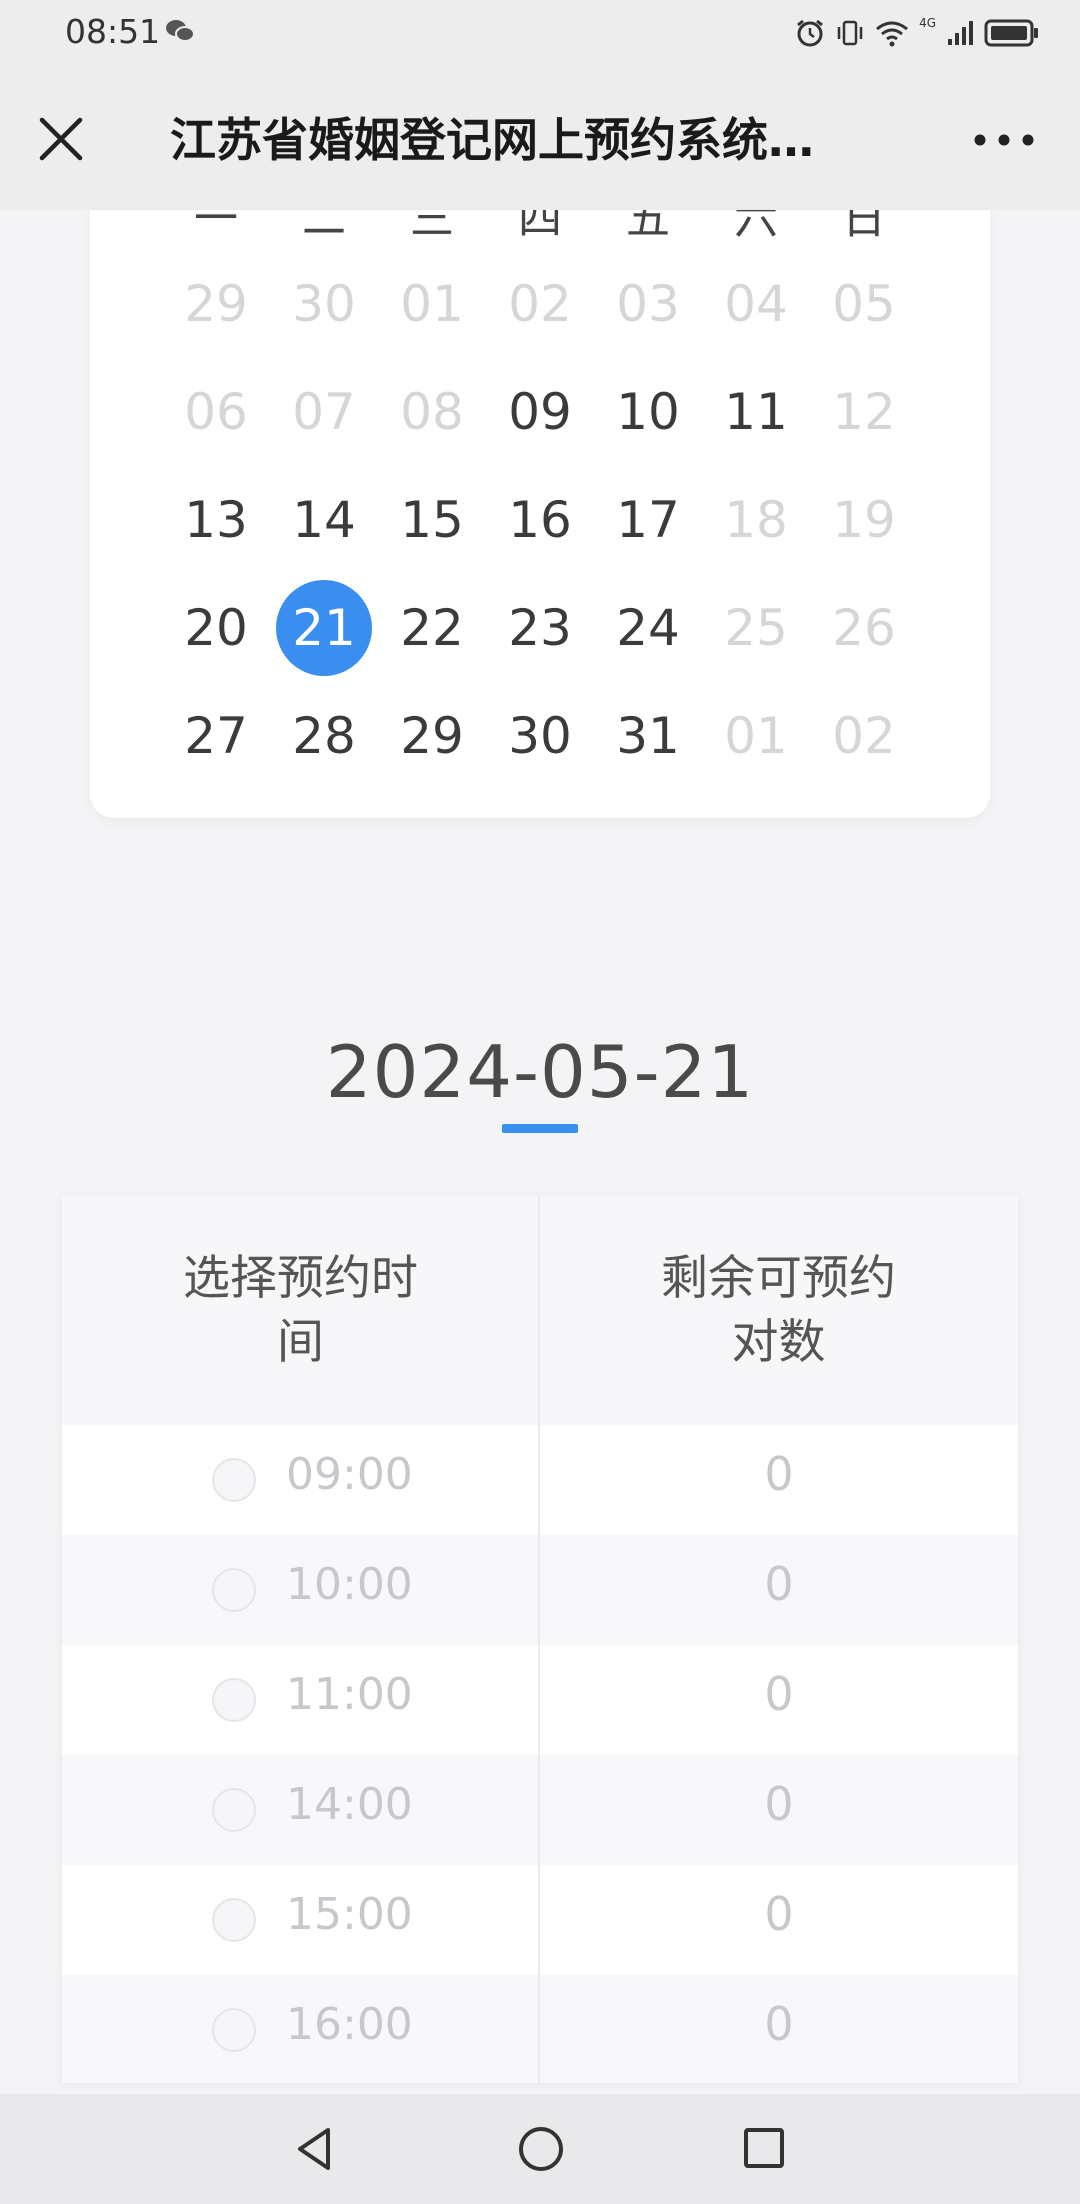 The height and width of the screenshot is (2204, 1080). What do you see at coordinates (756, 520) in the screenshot?
I see `calendar-day: 18` at bounding box center [756, 520].